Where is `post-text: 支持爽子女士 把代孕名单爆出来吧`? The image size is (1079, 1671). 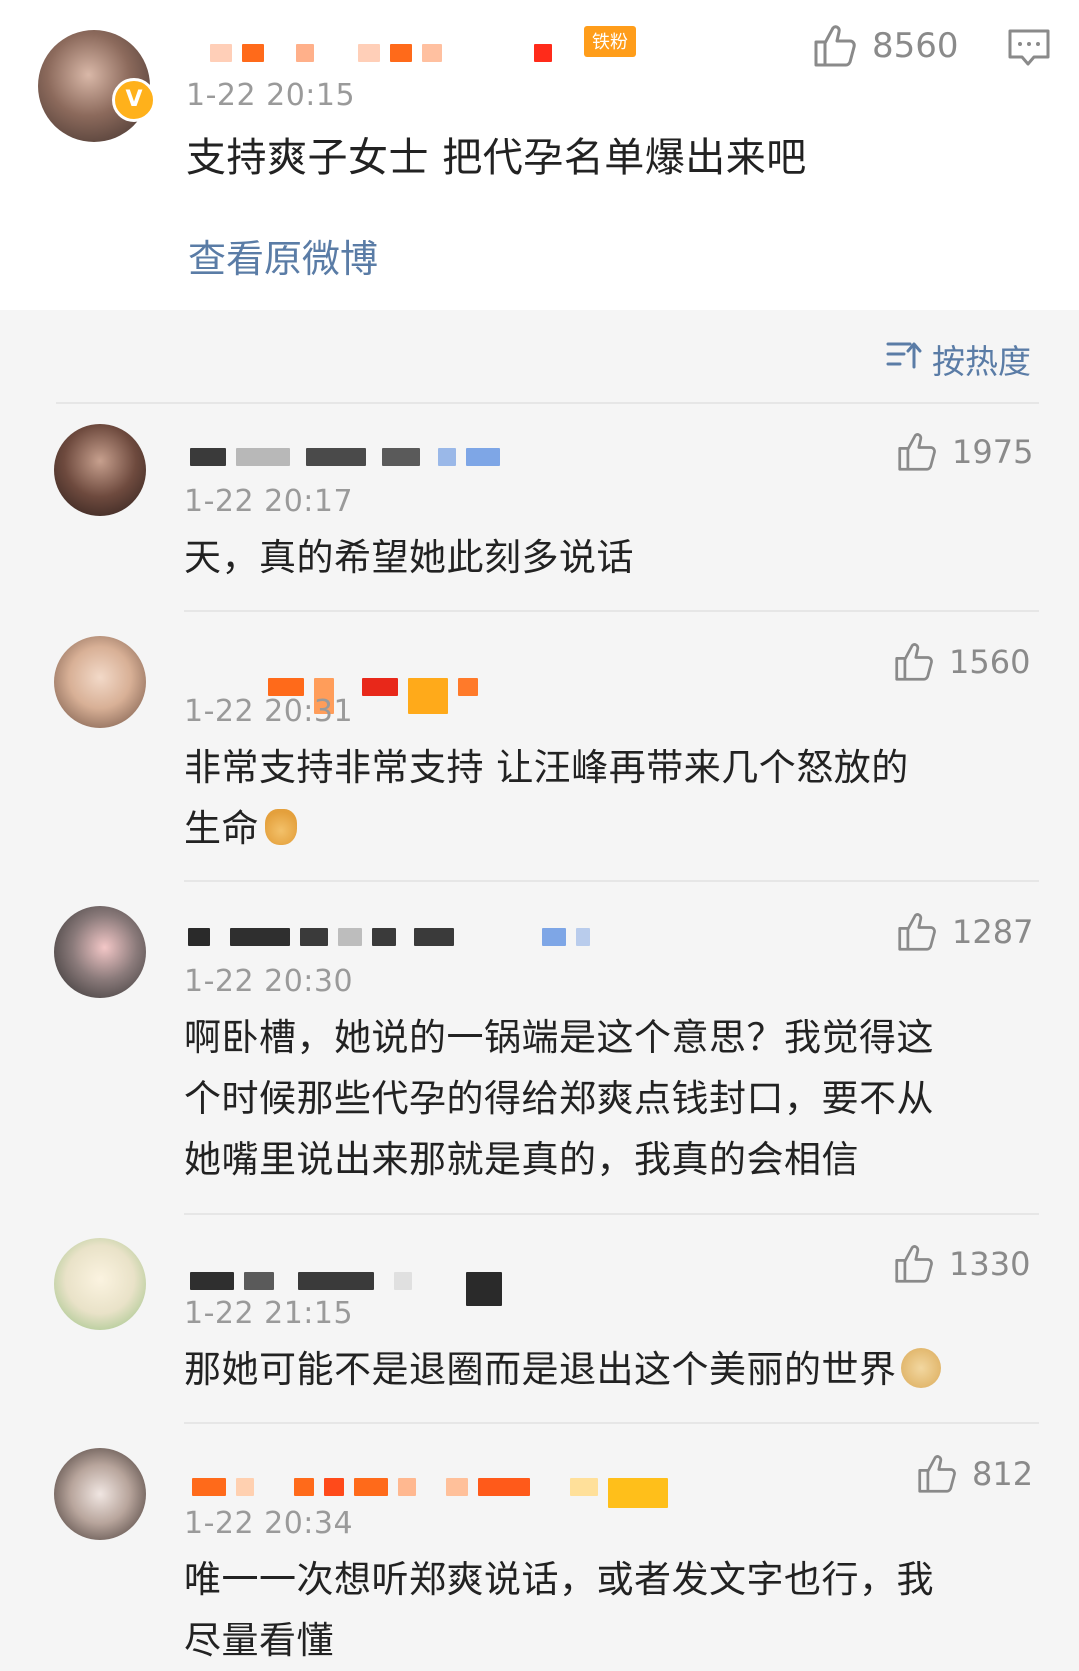
post-text: 支持爽子女士 把代孕名单爆出来吧 is located at coordinates (496, 158).